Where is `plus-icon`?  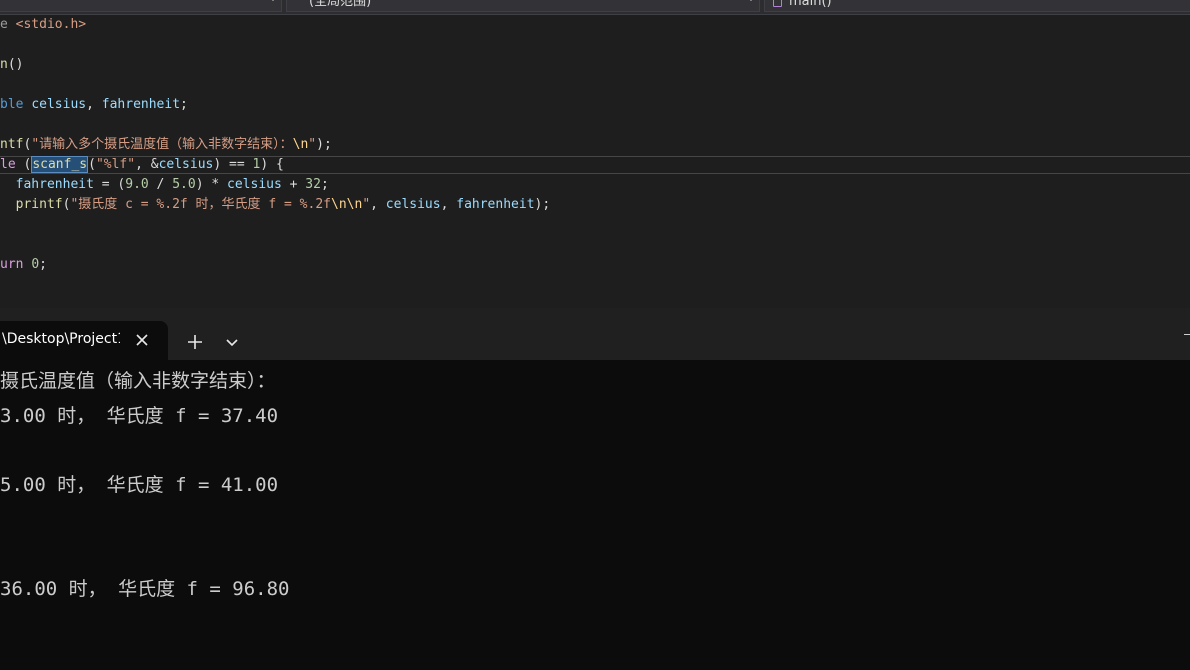 plus-icon is located at coordinates (195, 342).